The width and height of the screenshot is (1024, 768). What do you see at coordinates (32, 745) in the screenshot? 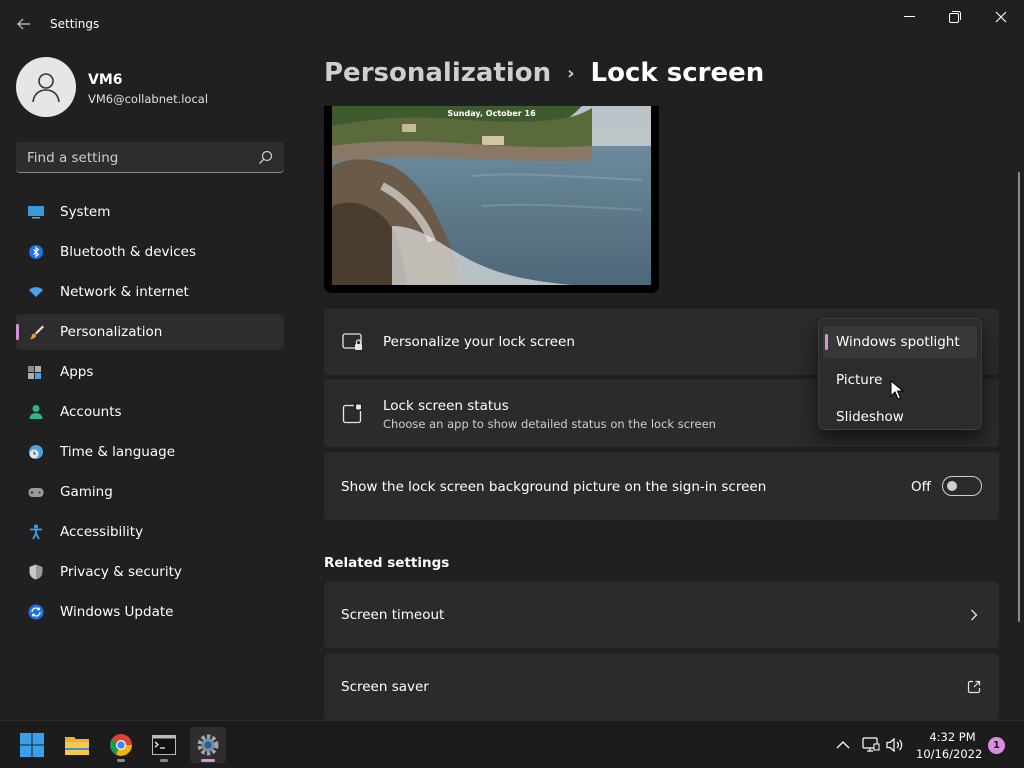
I see `start-button` at bounding box center [32, 745].